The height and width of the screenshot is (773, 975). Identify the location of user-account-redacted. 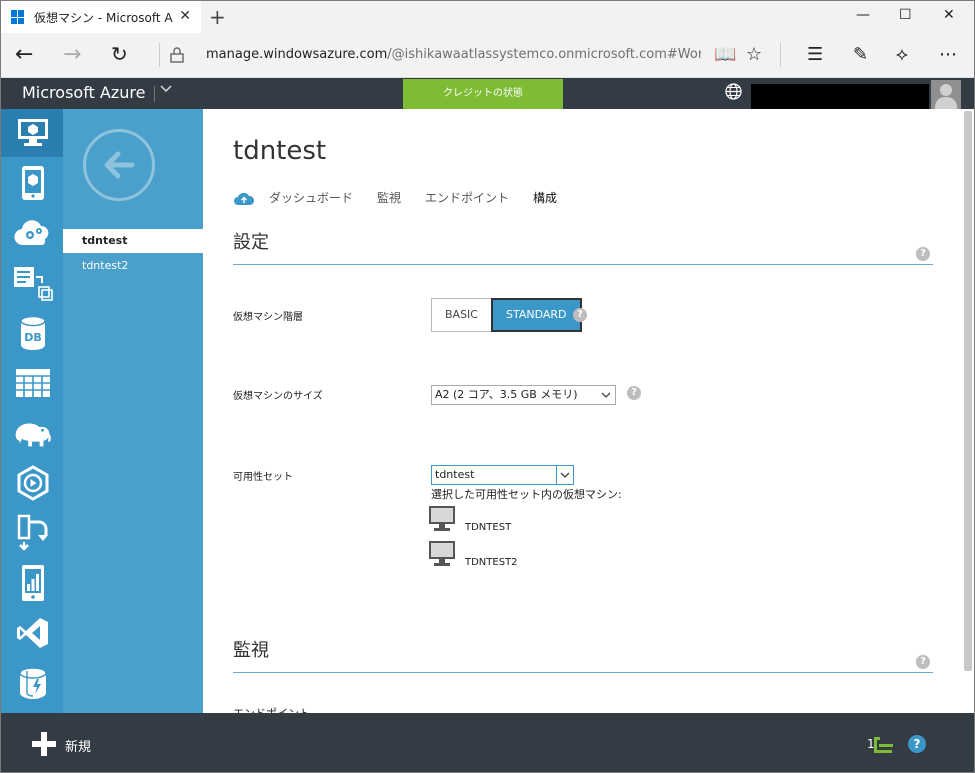
(840, 96).